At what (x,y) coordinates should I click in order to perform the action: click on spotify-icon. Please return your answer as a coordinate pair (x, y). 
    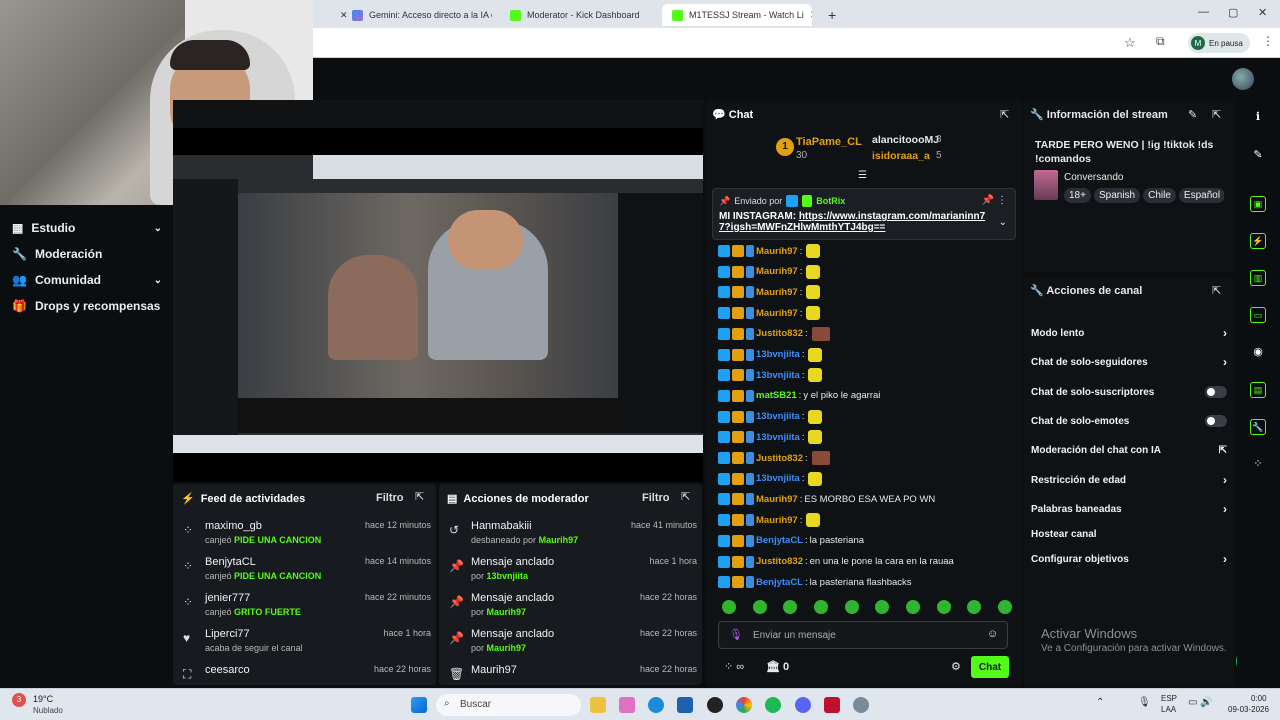
    Looking at the image, I should click on (773, 705).